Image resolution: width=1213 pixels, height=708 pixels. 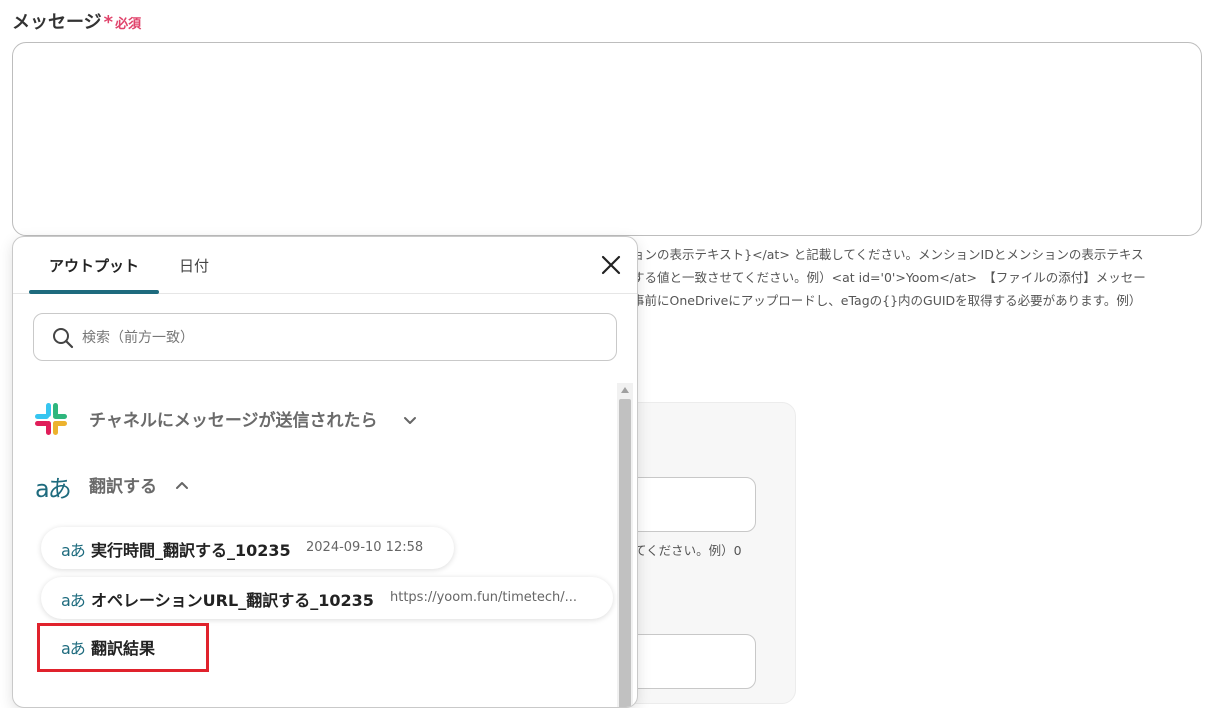 I want to click on chevron-down-icon, so click(x=410, y=420).